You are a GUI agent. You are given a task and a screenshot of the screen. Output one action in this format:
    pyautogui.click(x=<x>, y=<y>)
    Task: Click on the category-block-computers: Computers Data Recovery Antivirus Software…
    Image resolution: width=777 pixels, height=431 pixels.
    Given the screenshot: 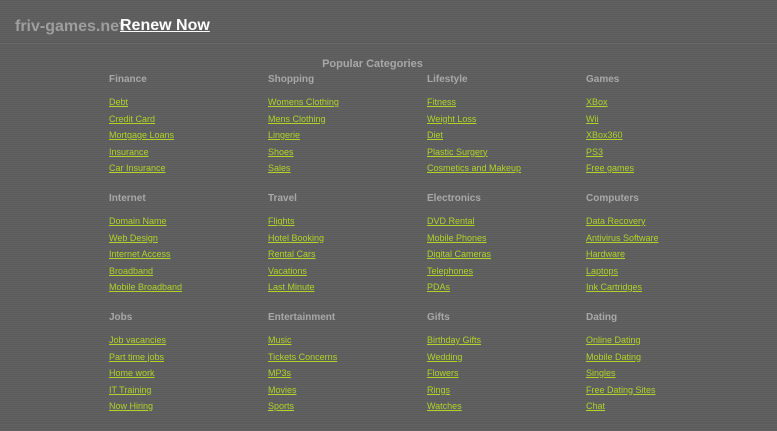 What is the action you would take?
    pyautogui.click(x=665, y=252)
    